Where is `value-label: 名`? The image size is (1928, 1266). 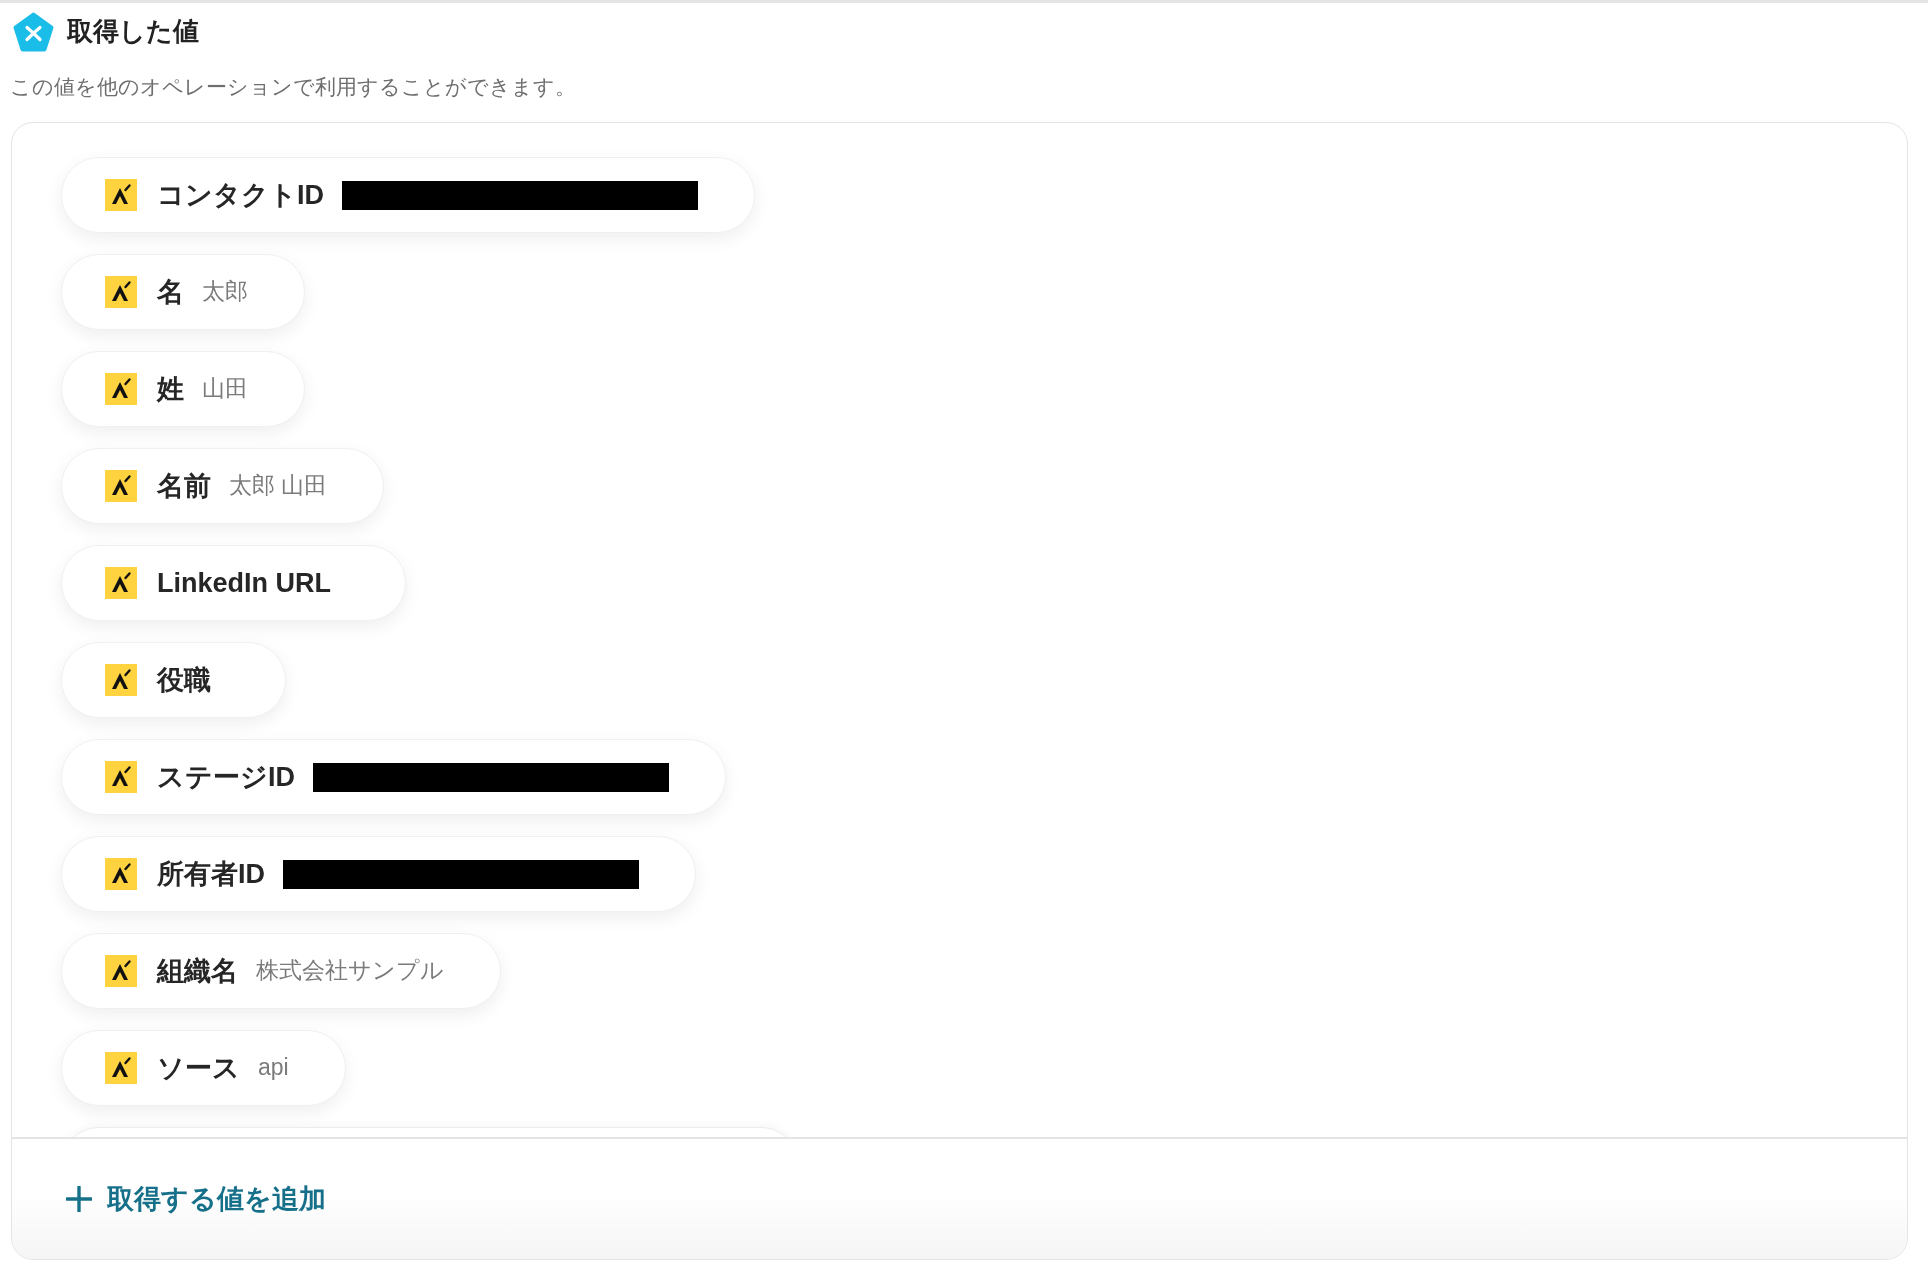 value-label: 名 is located at coordinates (170, 292).